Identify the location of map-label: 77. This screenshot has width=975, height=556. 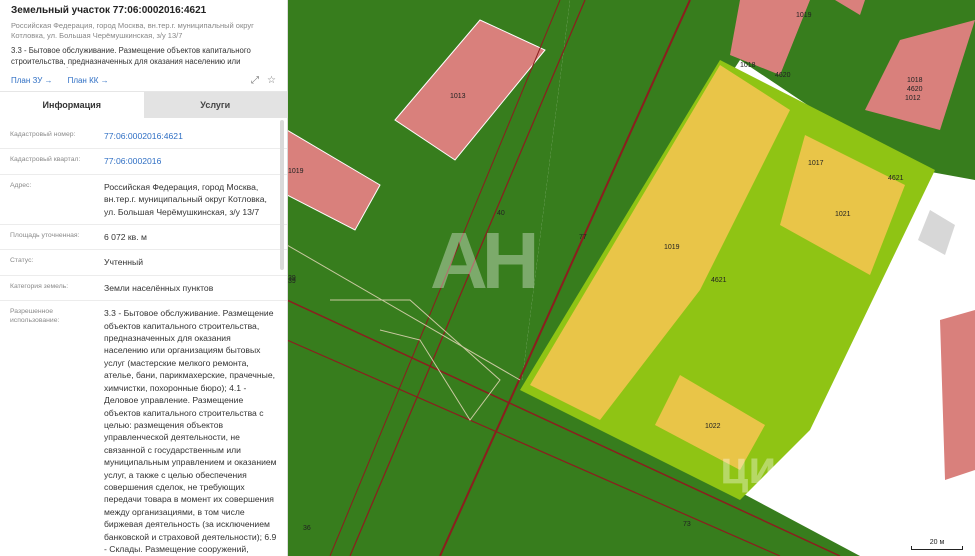
(583, 237).